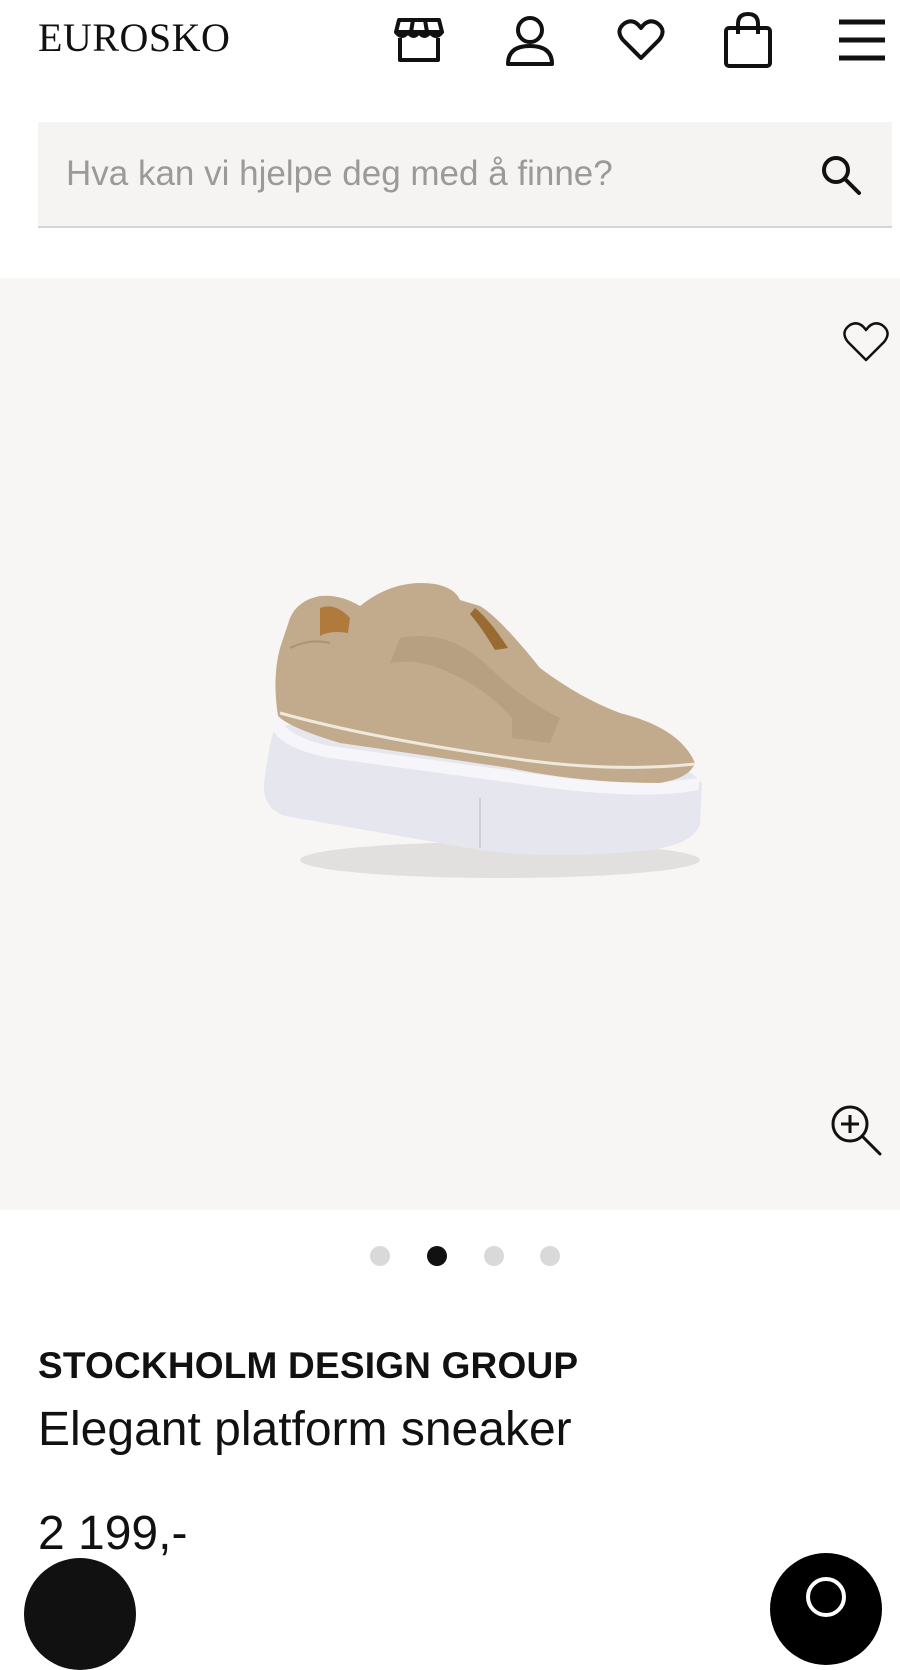 This screenshot has width=900, height=1670. Describe the element at coordinates (437, 1256) in the screenshot. I see `gallery-dot-2-active` at that location.